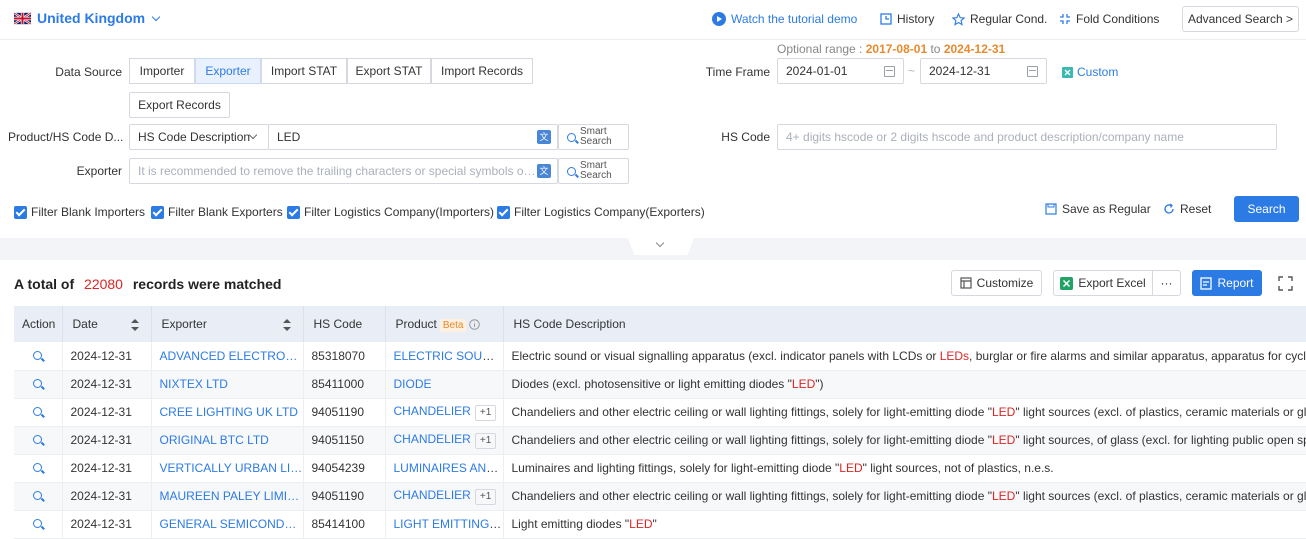  I want to click on fold-conditions-button: Fold Conditions, so click(1109, 19).